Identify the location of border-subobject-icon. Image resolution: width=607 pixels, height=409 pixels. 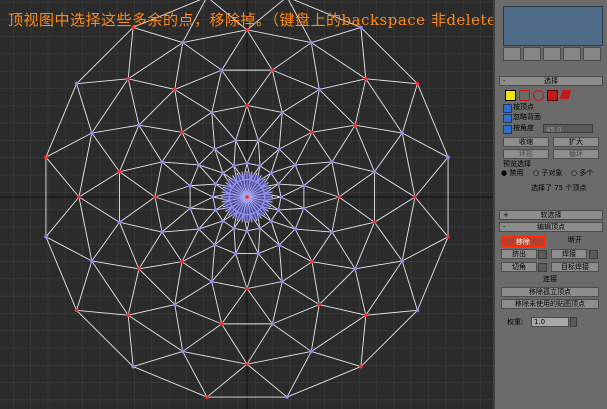
(538, 95).